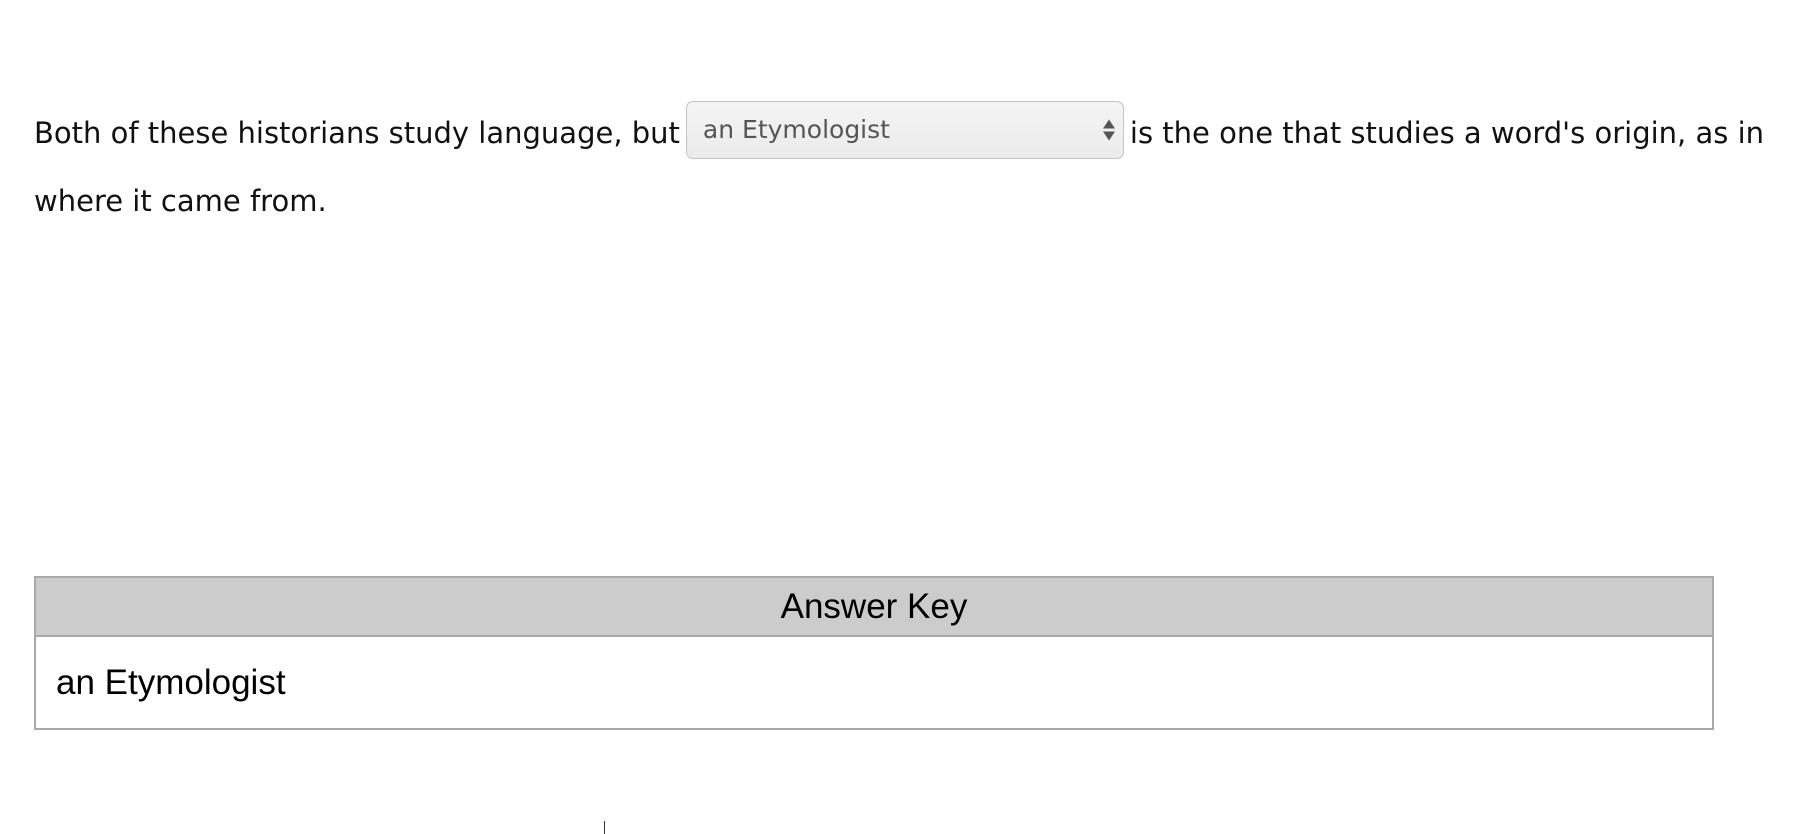  What do you see at coordinates (1108, 130) in the screenshot?
I see `up-down-arrows-icon` at bounding box center [1108, 130].